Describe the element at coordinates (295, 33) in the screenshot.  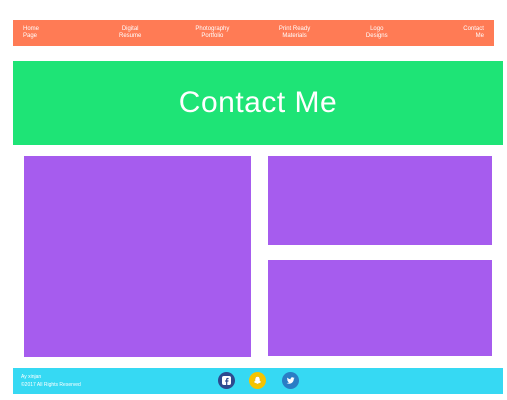
I see `nav-item-print-ready-materials: Print Ready Materials` at that location.